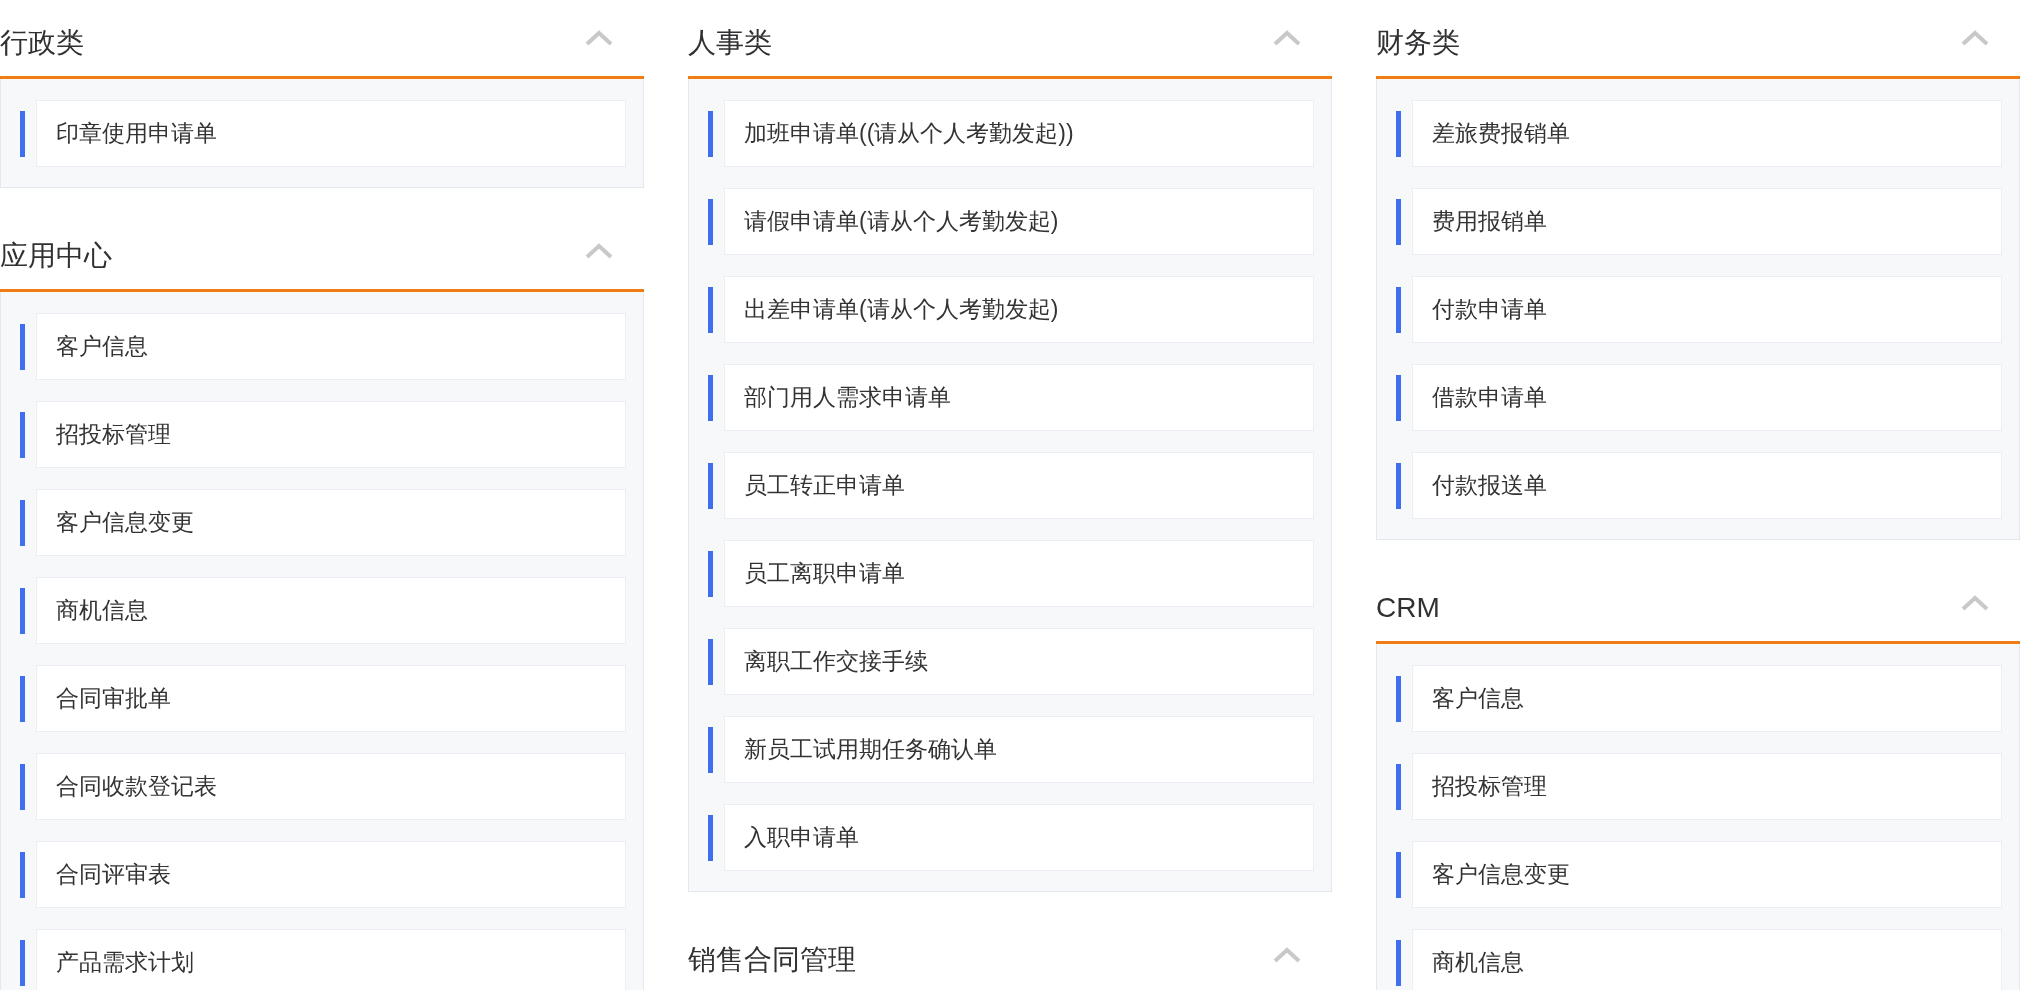 This screenshot has width=2025, height=990. Describe the element at coordinates (331, 133) in the screenshot. I see `form-item: 印章使用申请单` at that location.